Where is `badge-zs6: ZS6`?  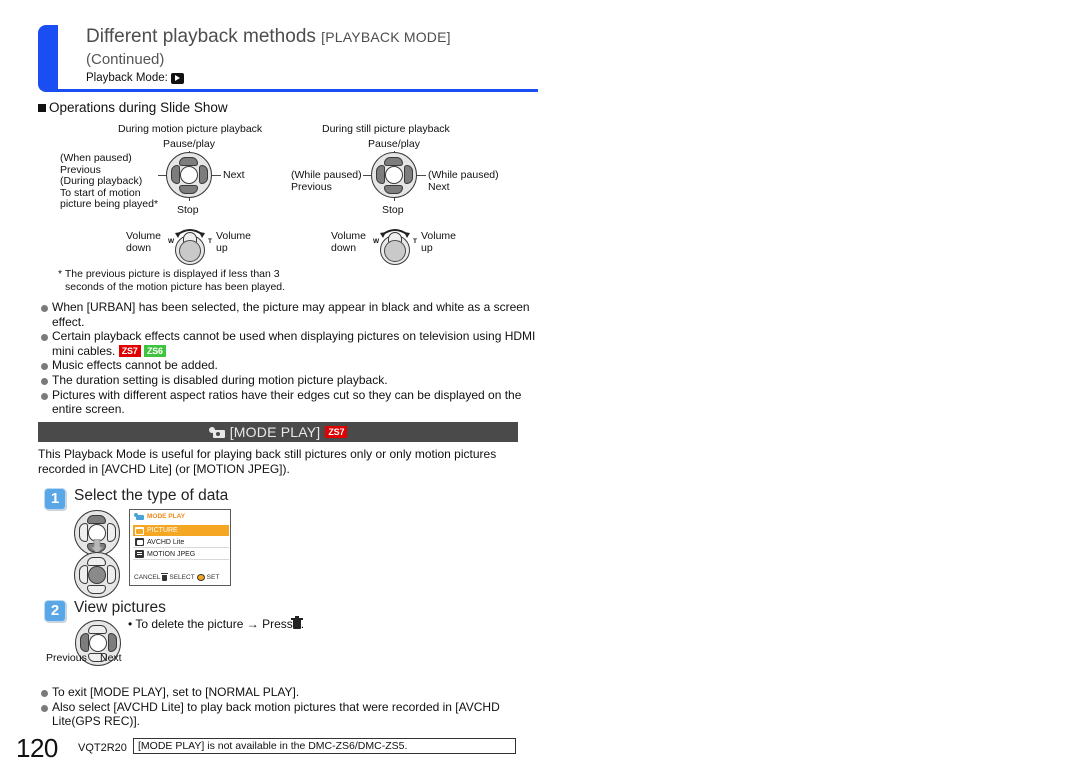 badge-zs6: ZS6 is located at coordinates (154, 351).